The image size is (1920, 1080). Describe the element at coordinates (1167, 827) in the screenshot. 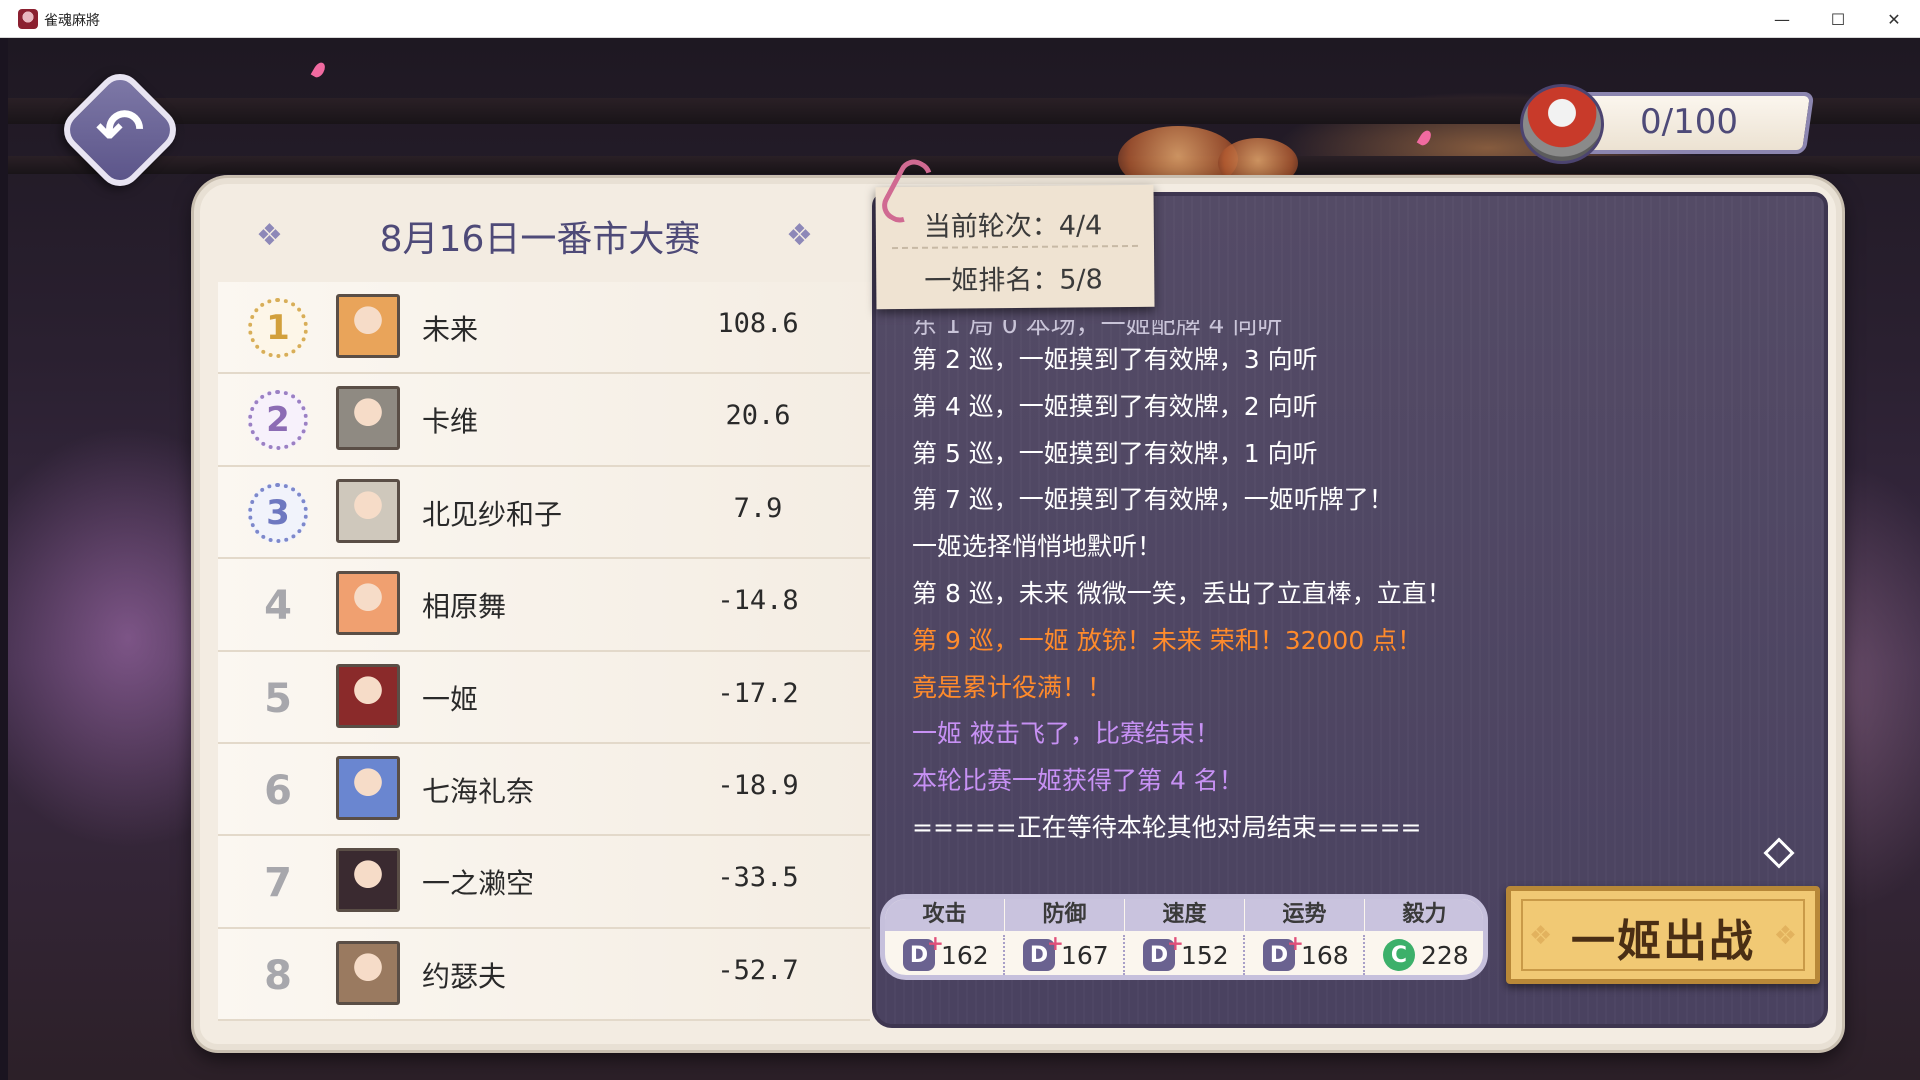

I see `log-line: =====正在等待本轮其他对局结束=====` at that location.